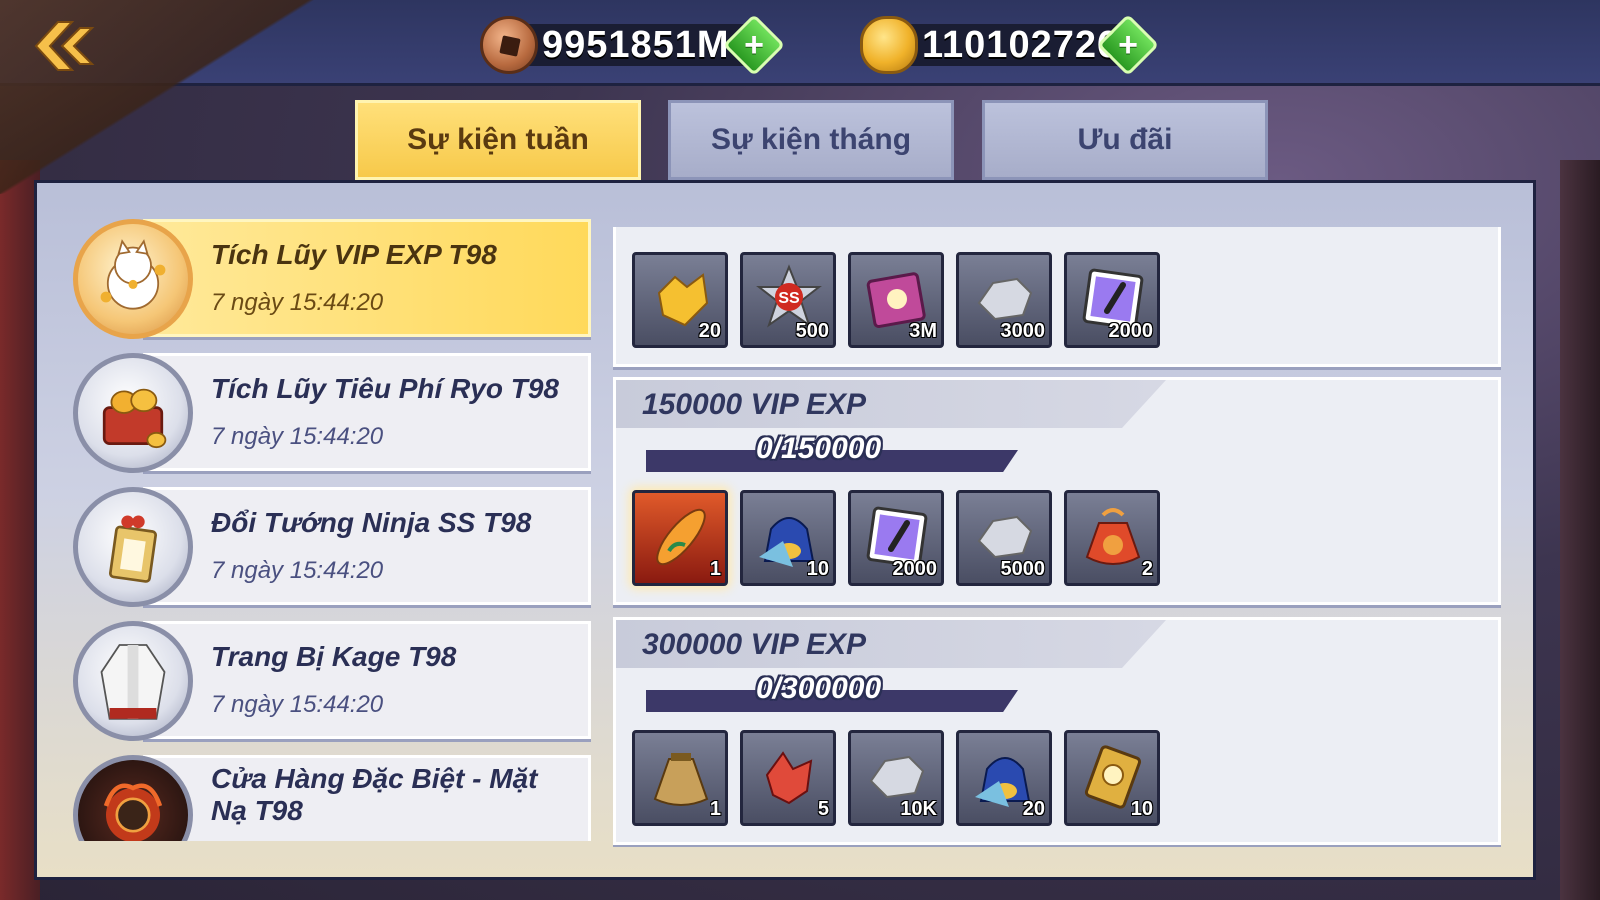 Image resolution: width=1600 pixels, height=900 pixels. What do you see at coordinates (819, 448) in the screenshot?
I see `progress-text: 0/150000` at bounding box center [819, 448].